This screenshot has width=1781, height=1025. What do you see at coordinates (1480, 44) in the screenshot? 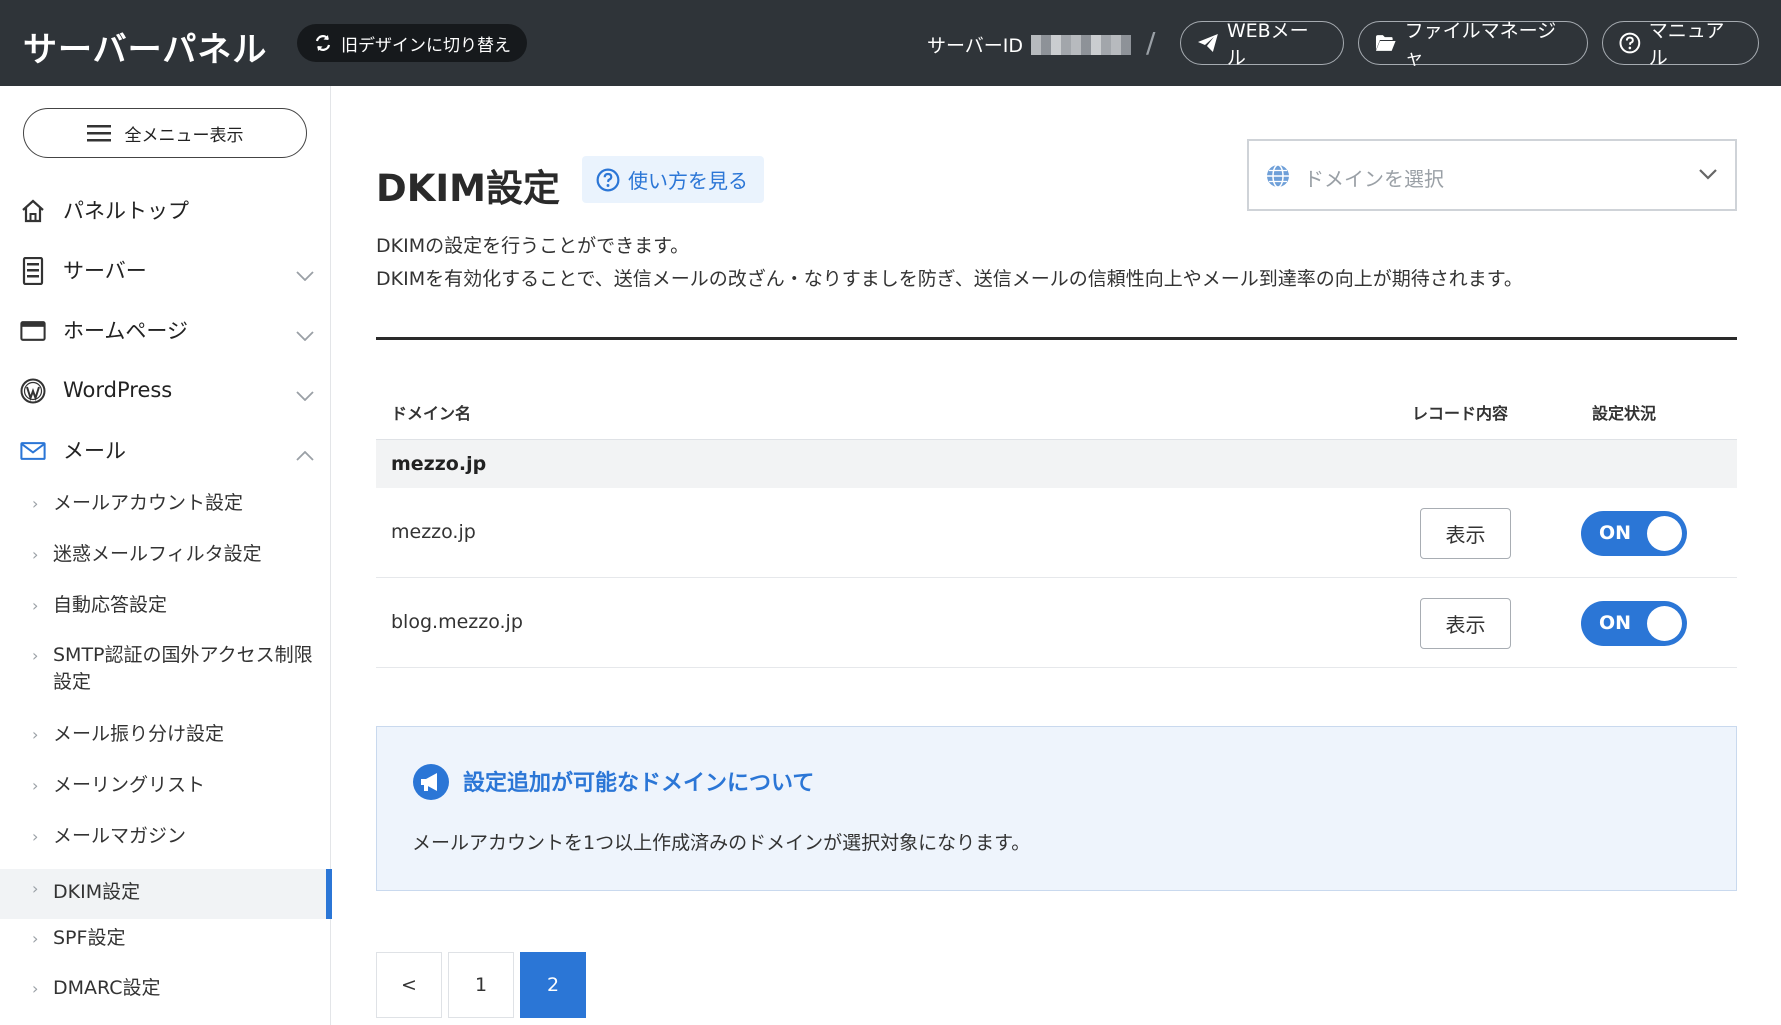
I see `file-manager-label: ファイルマネージャ` at bounding box center [1480, 44].